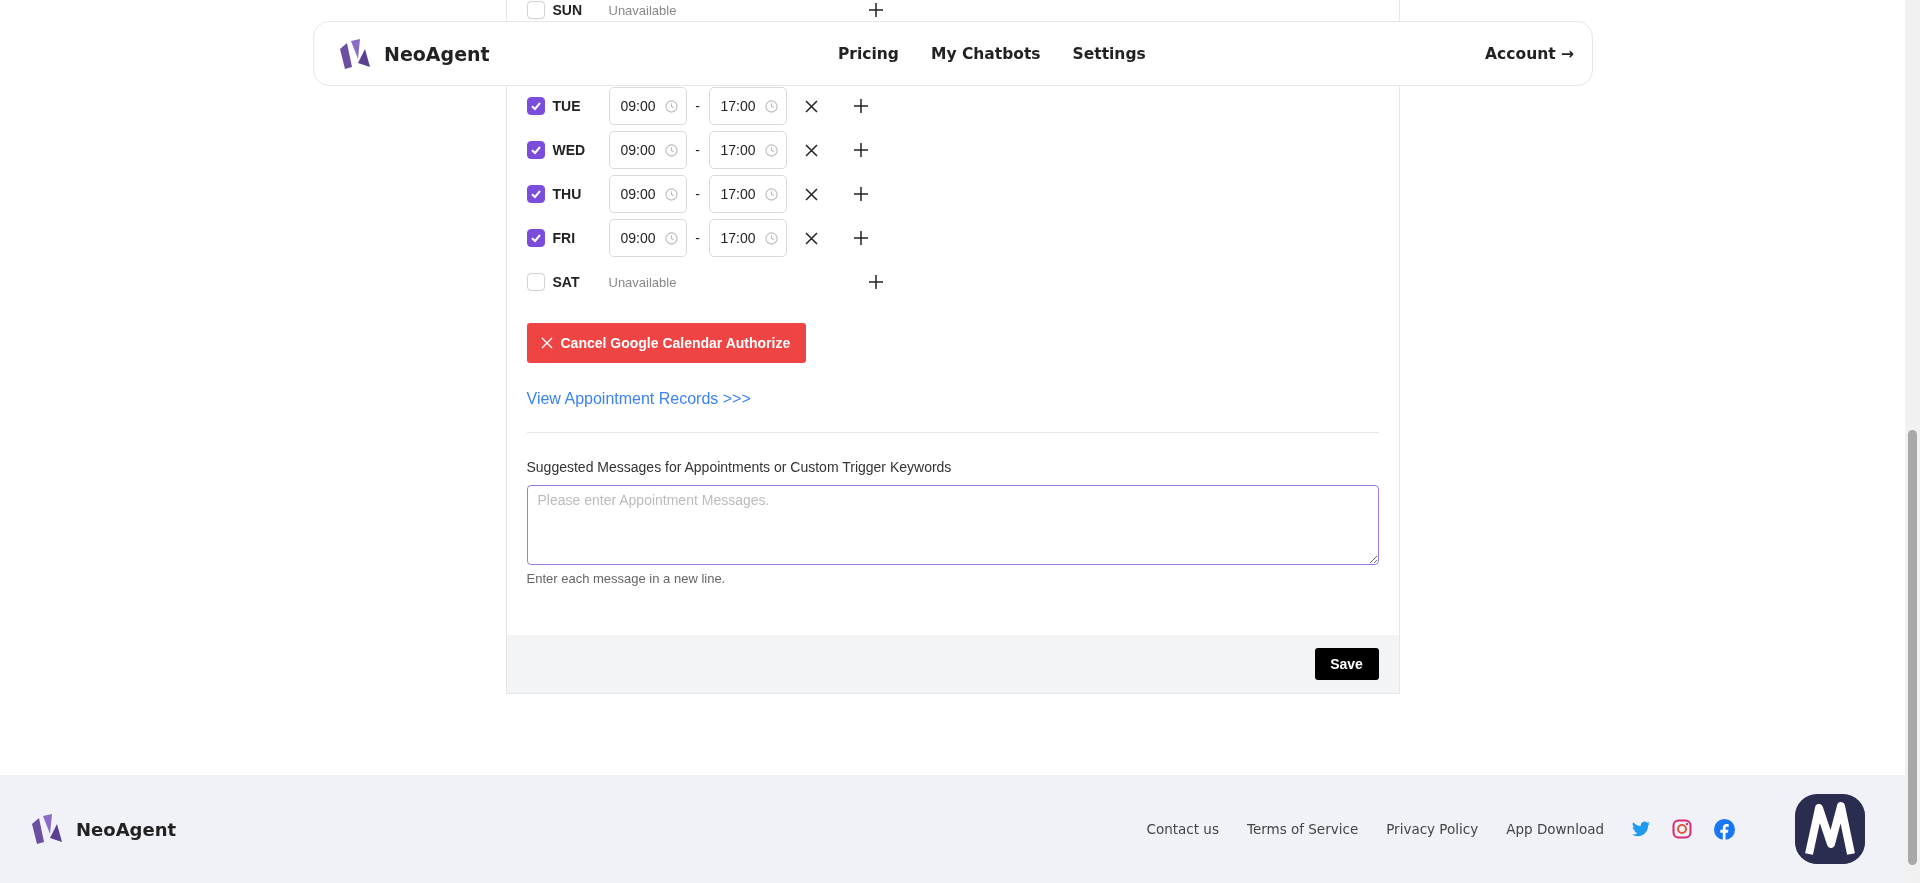 Image resolution: width=1920 pixels, height=883 pixels. Describe the element at coordinates (985, 53) in the screenshot. I see `nav-link: My Chatbots` at that location.